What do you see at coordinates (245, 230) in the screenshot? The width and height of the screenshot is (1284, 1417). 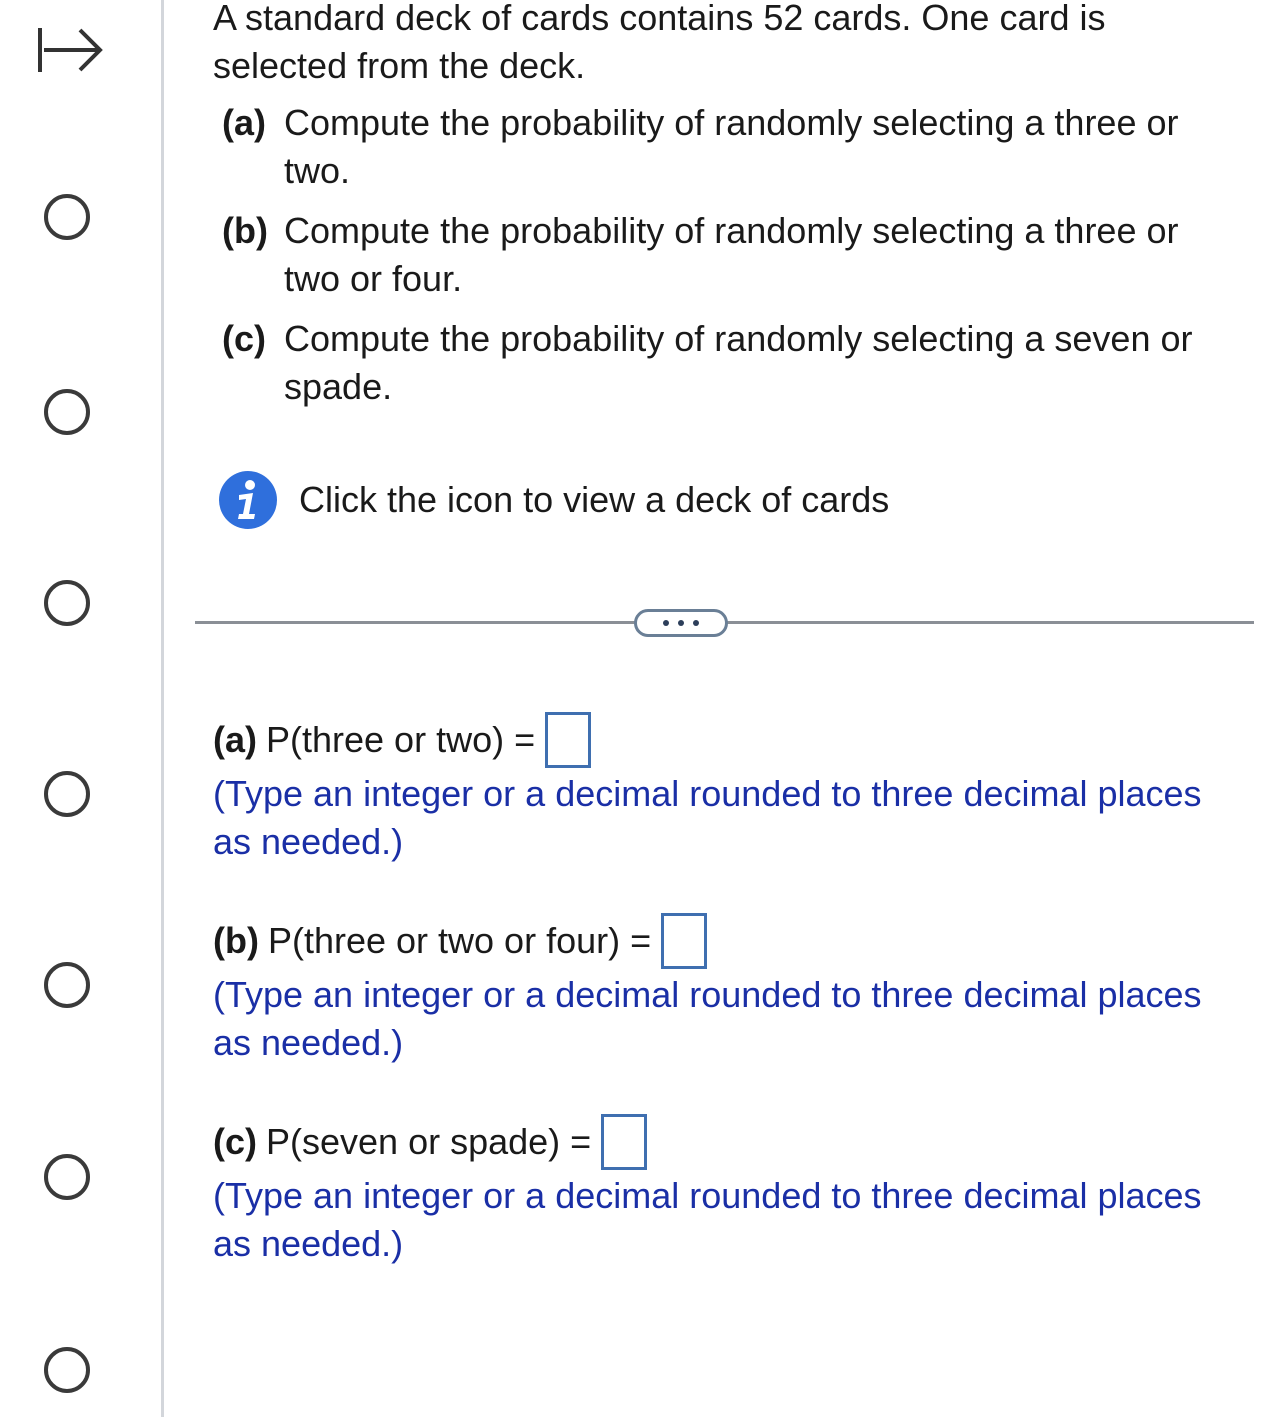 I see `part-label: (b)` at bounding box center [245, 230].